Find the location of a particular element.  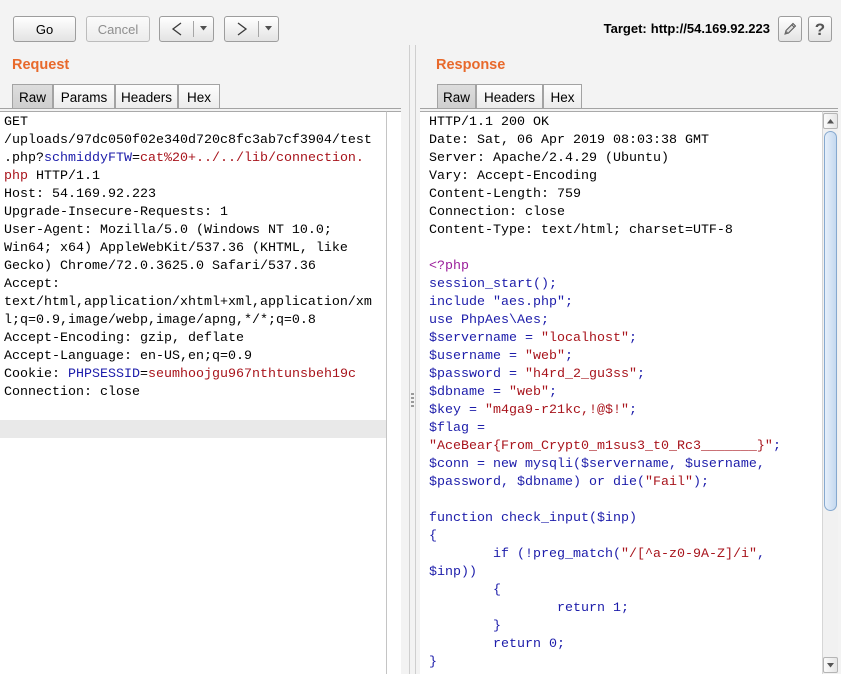

edit-target-button is located at coordinates (790, 29).